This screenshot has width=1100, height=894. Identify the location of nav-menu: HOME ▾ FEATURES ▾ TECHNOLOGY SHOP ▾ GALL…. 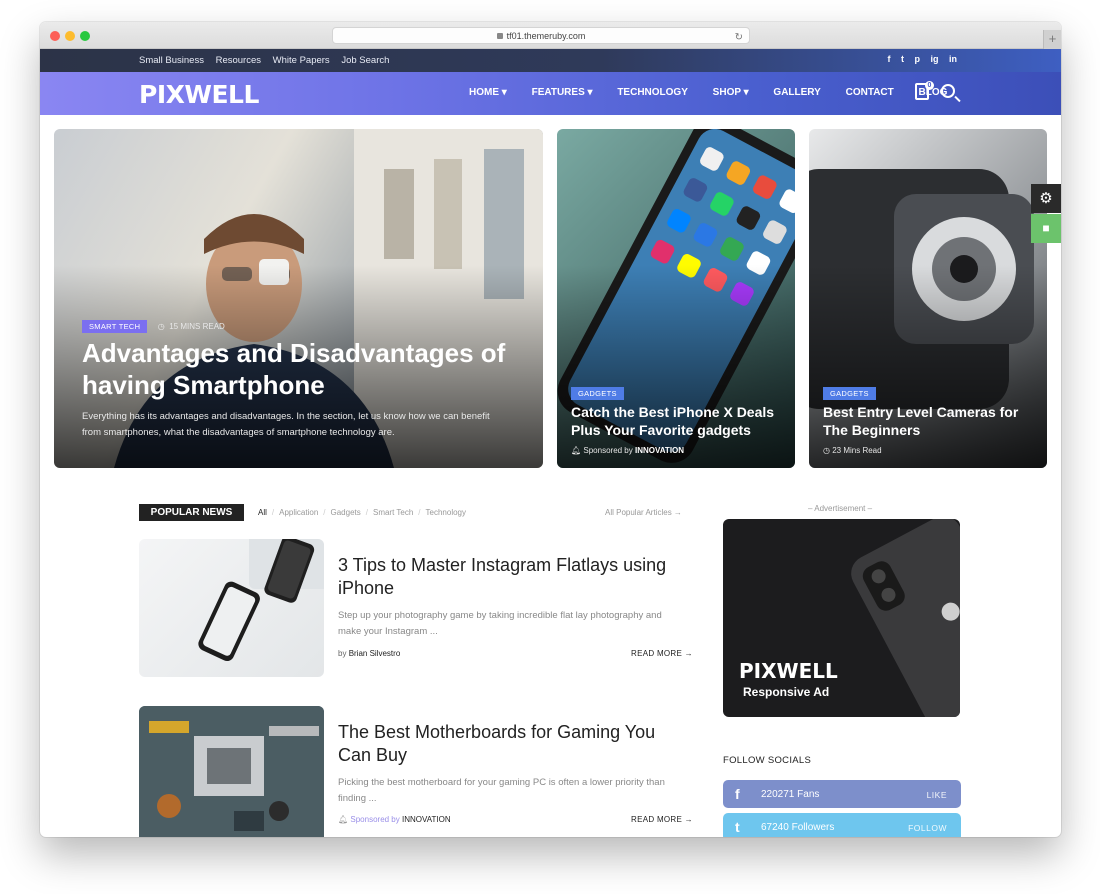
(719, 92).